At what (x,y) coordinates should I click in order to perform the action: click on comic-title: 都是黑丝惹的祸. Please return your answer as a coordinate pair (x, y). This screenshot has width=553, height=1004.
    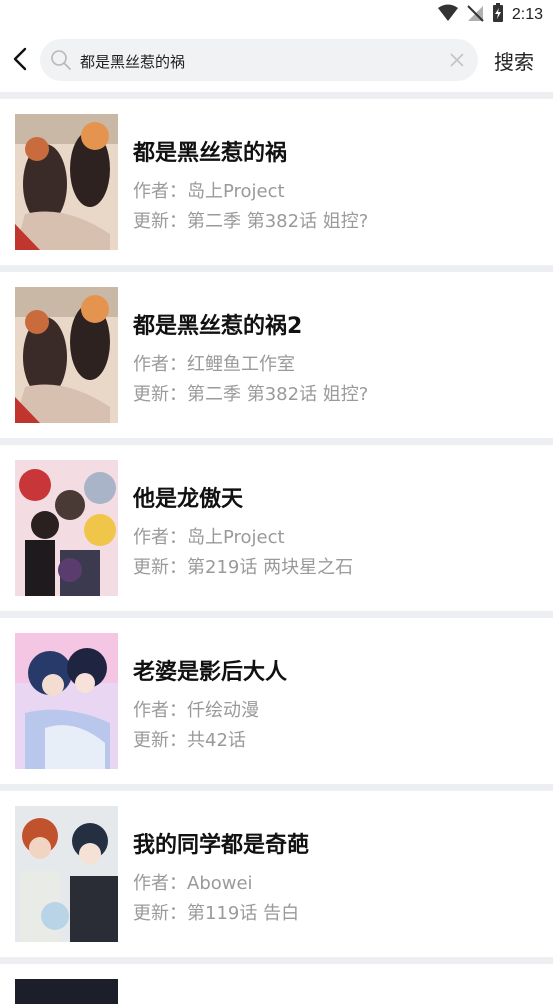
    Looking at the image, I should click on (210, 153).